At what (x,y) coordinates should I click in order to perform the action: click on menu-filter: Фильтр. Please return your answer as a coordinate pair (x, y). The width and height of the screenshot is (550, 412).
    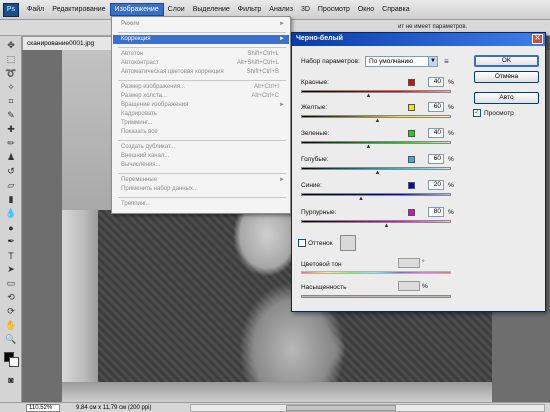
    Looking at the image, I should click on (250, 9).